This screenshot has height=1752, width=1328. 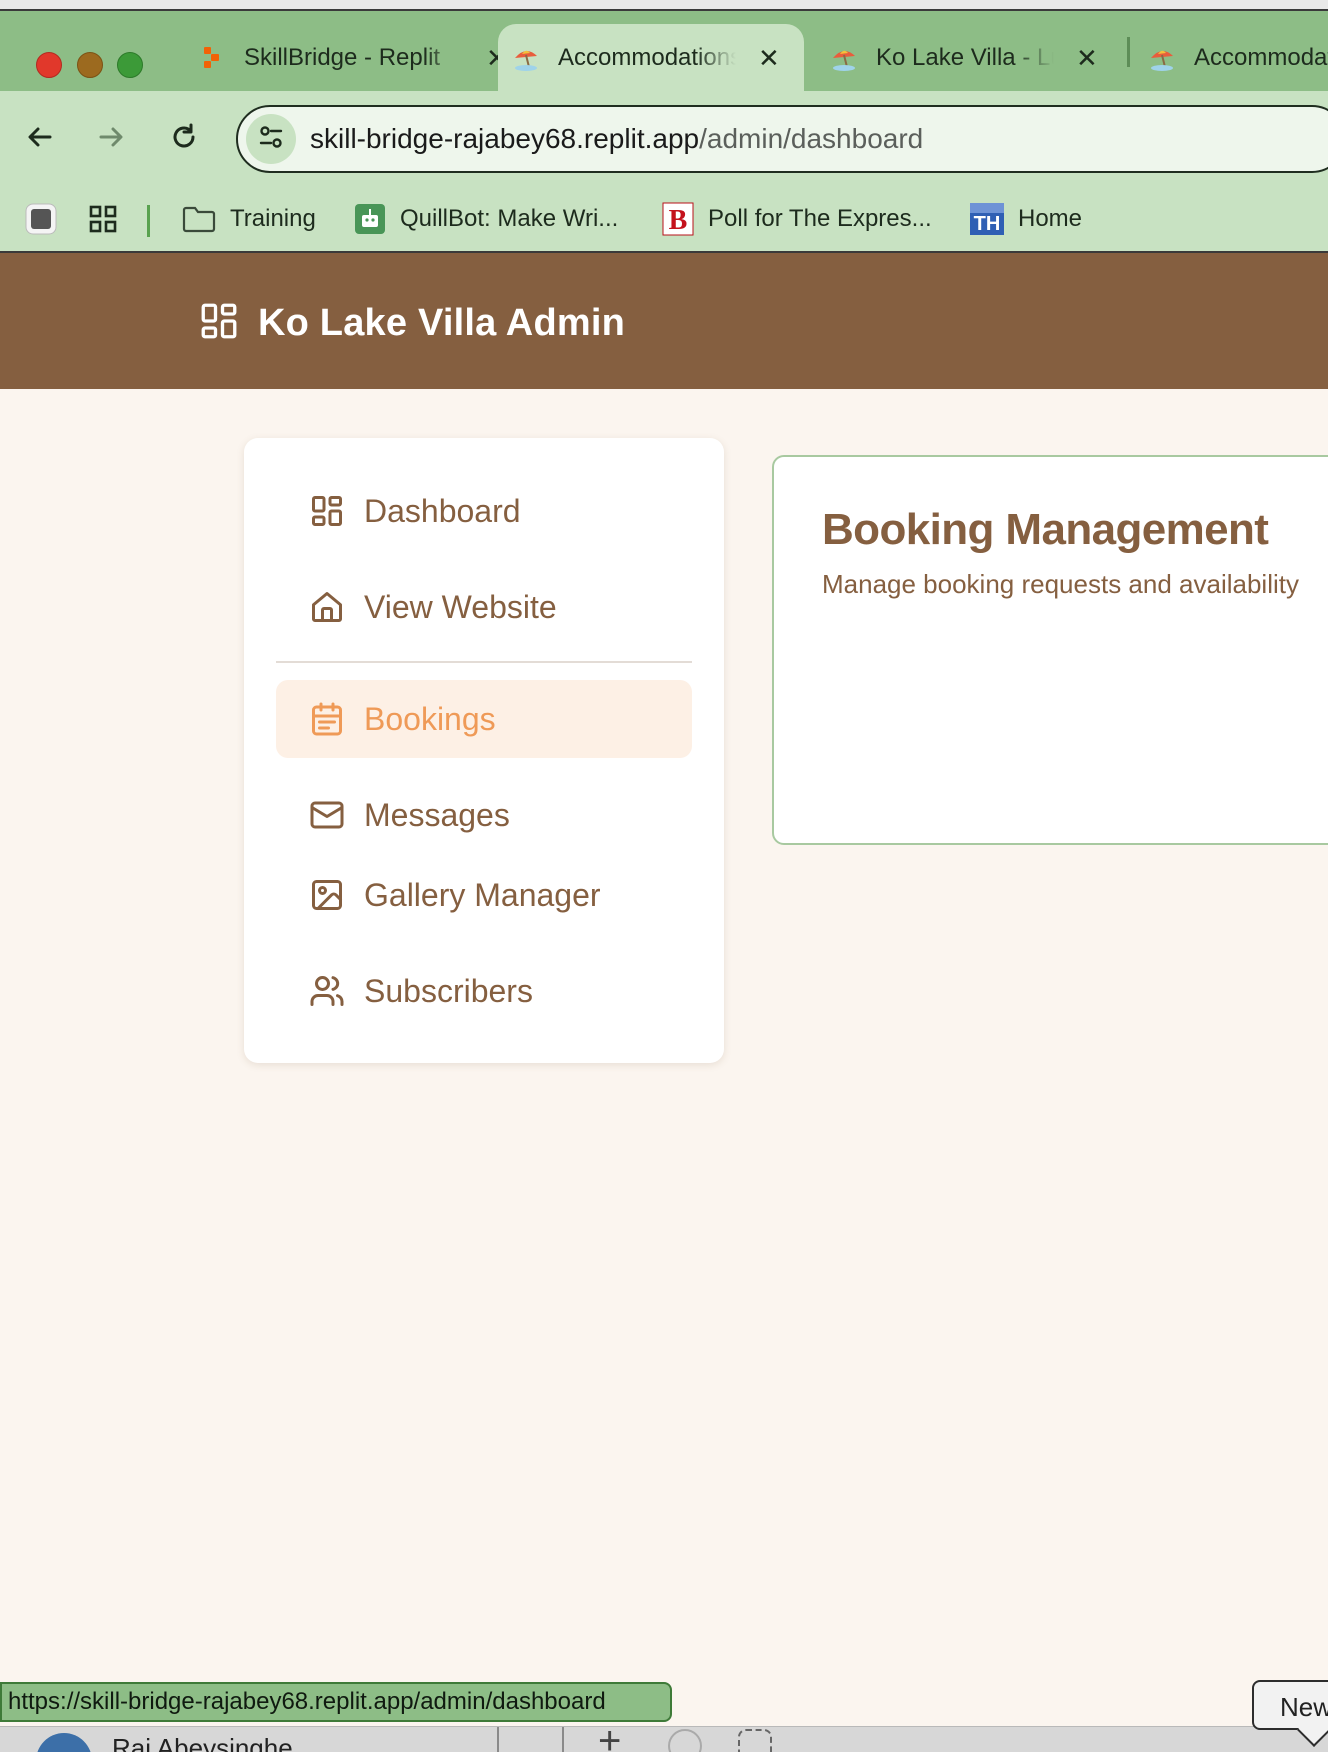 I want to click on back-arrow-icon, so click(x=40, y=139).